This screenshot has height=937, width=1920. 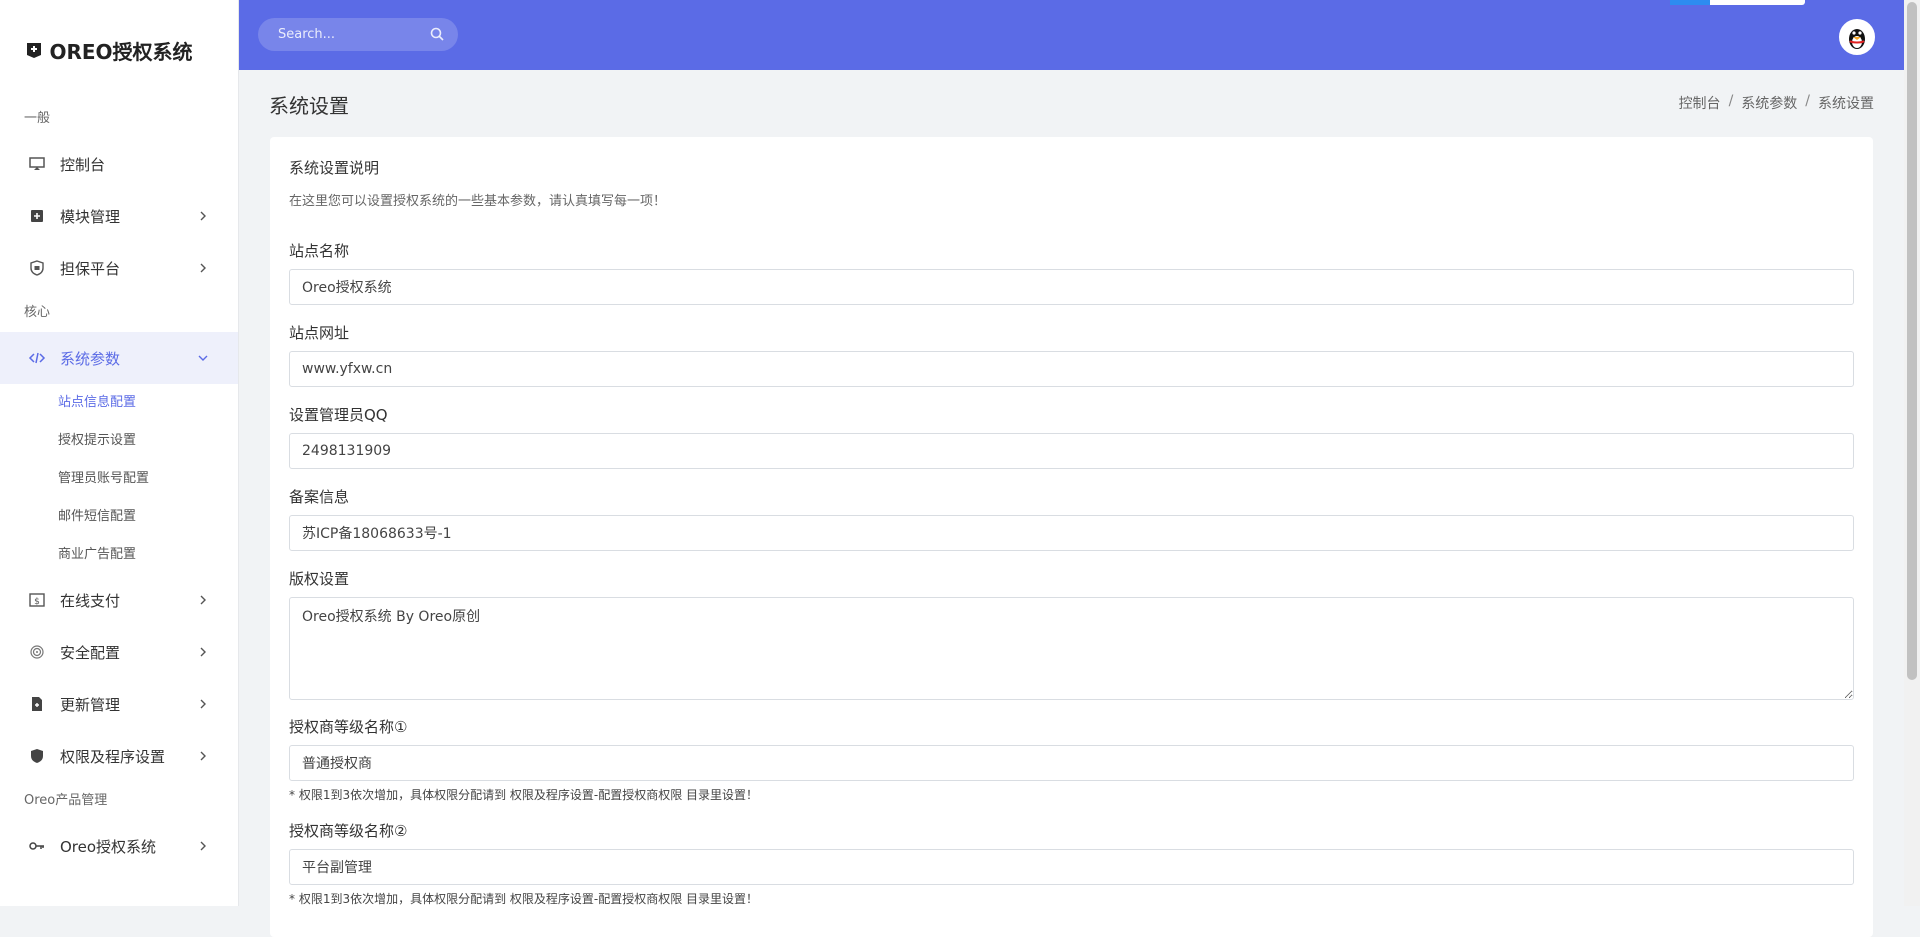 I want to click on sidebar-item-label: 模块管理, so click(x=90, y=216).